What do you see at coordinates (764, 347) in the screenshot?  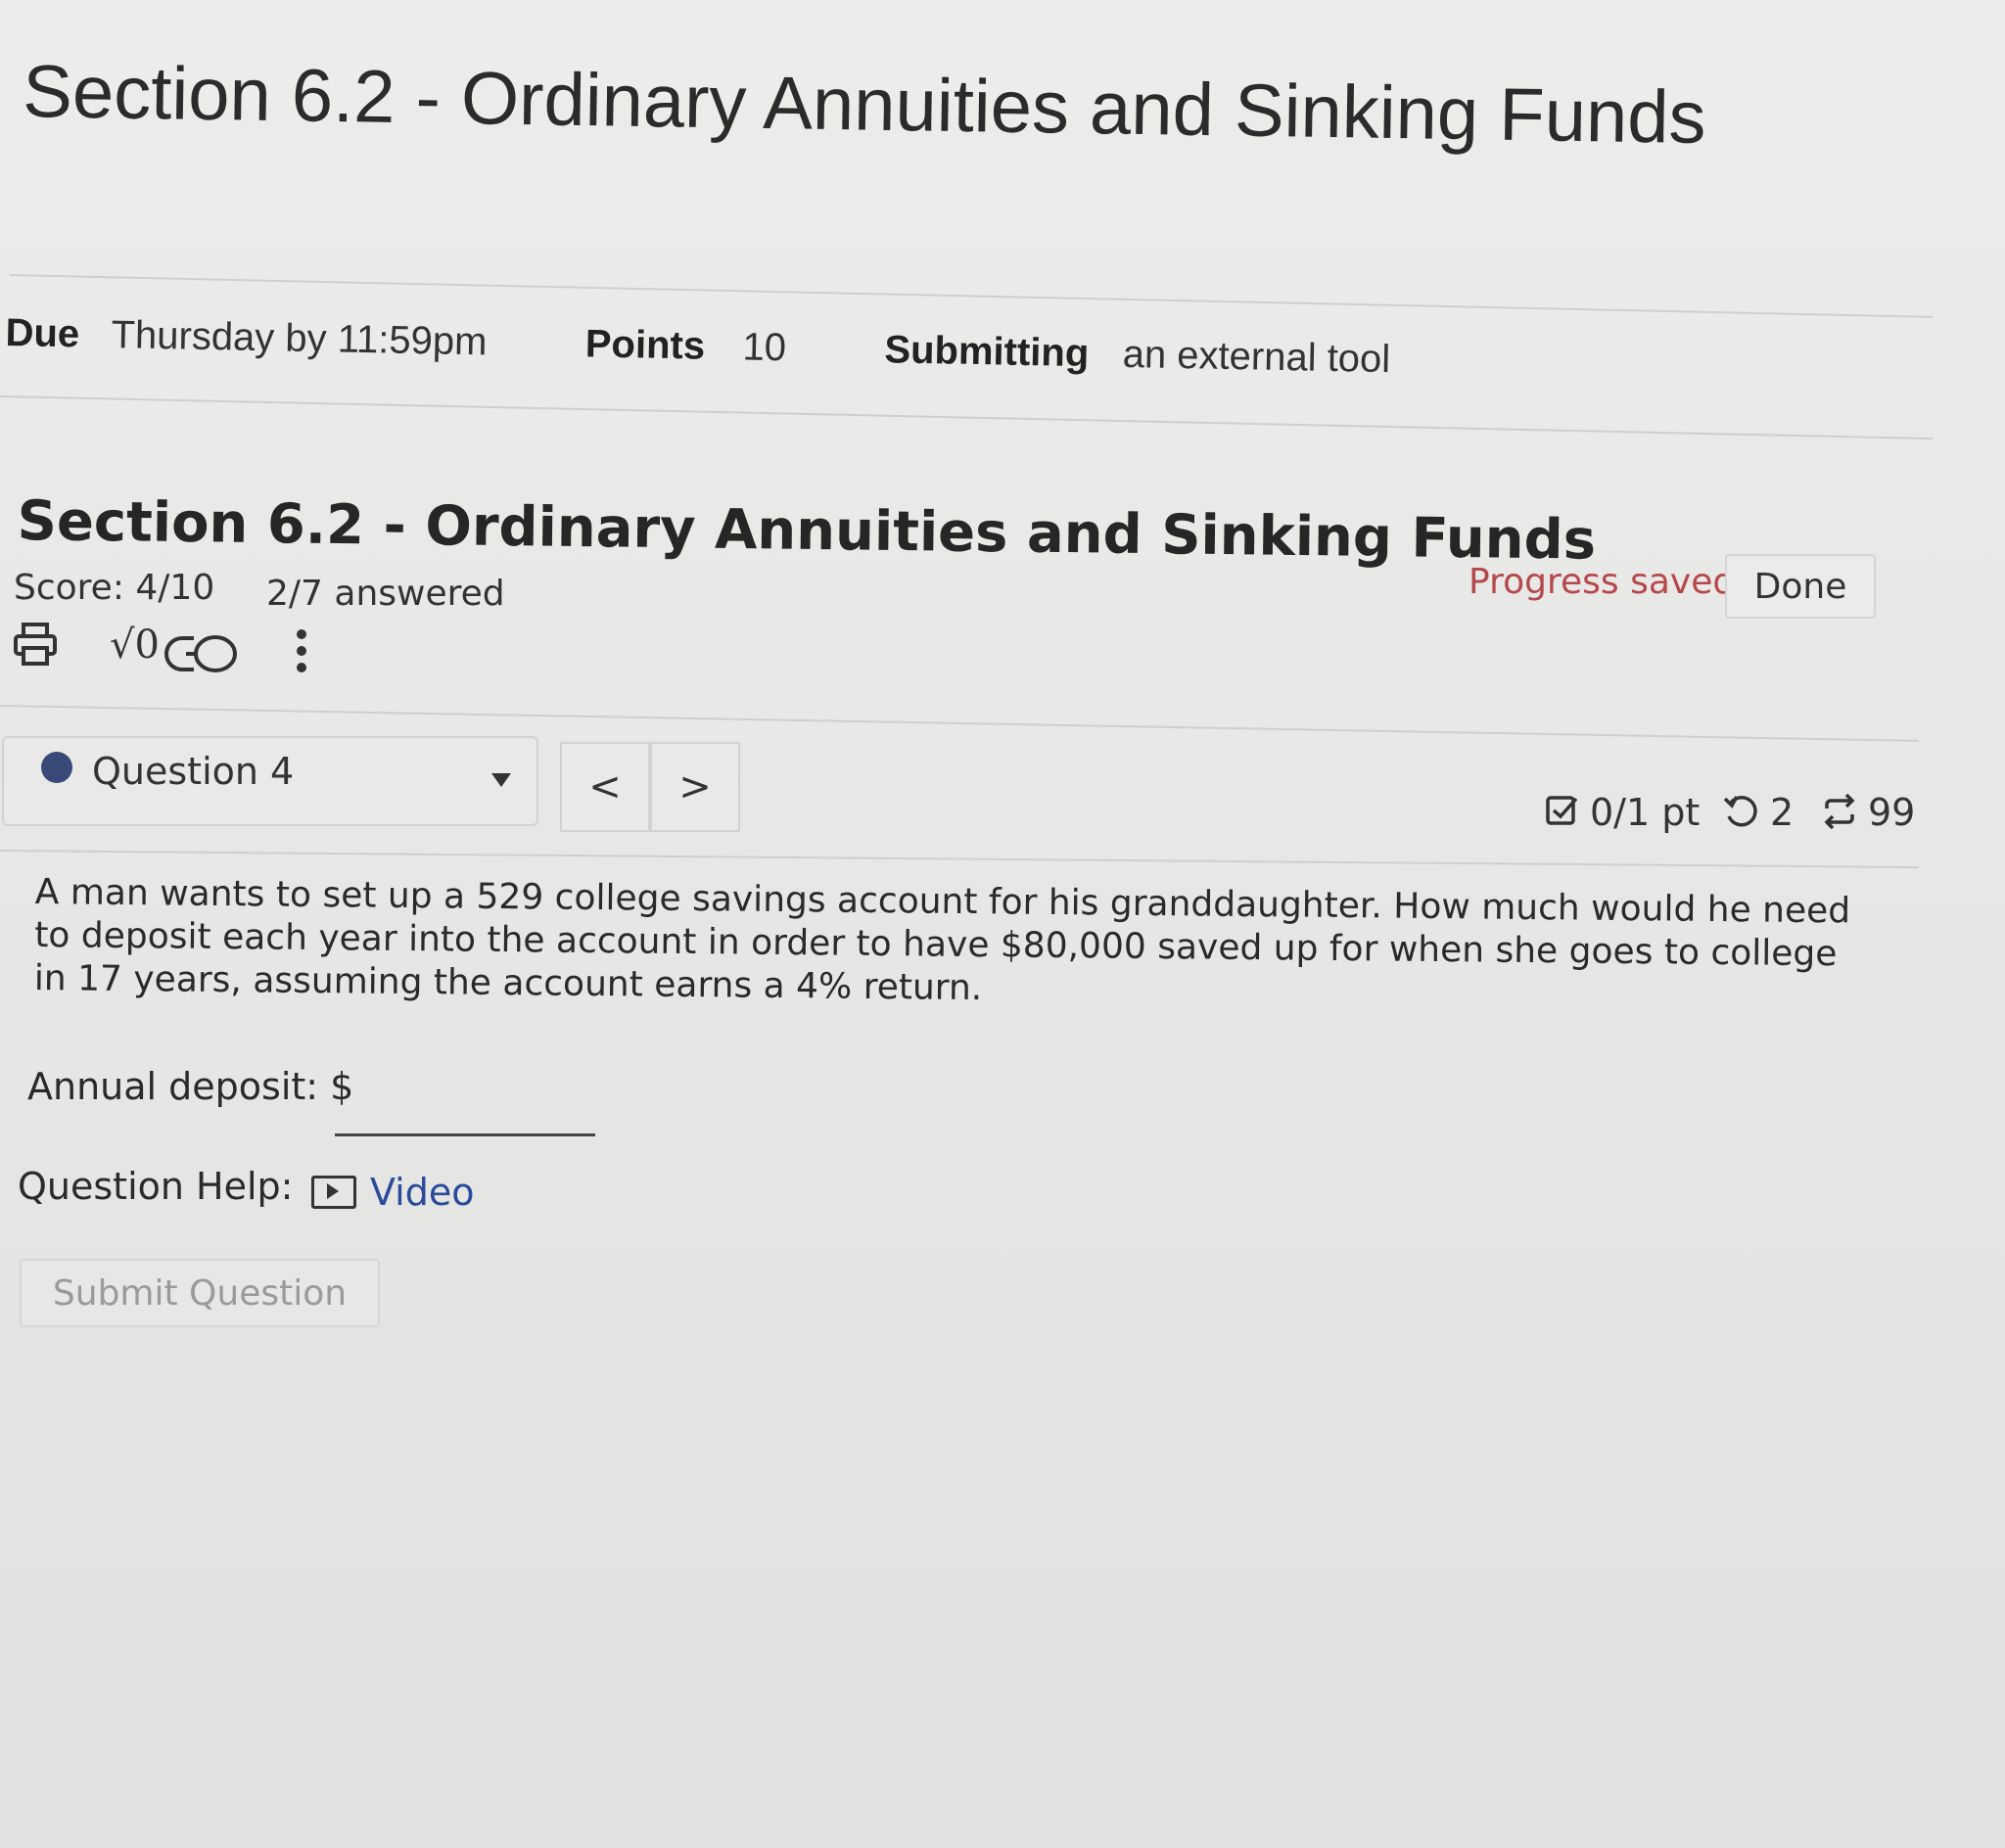 I see `points-value: 10` at bounding box center [764, 347].